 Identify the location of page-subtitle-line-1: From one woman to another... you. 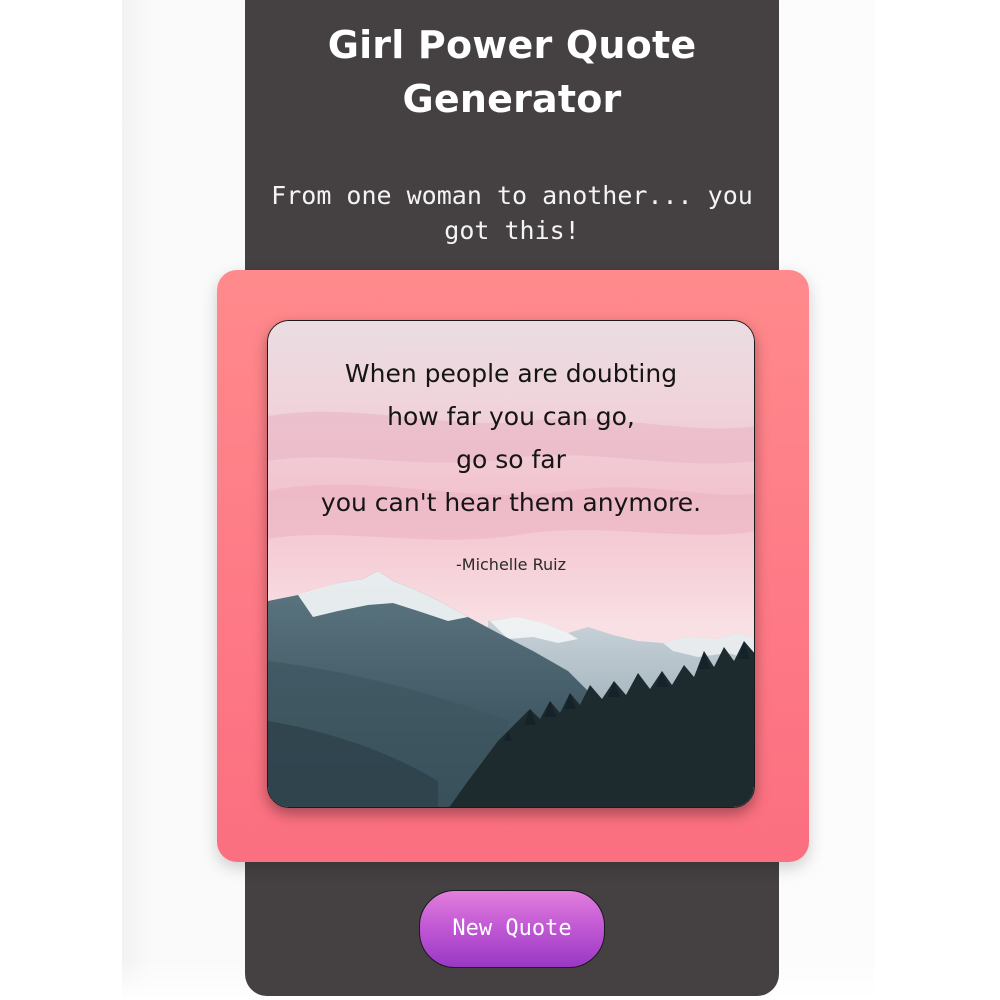
(512, 195).